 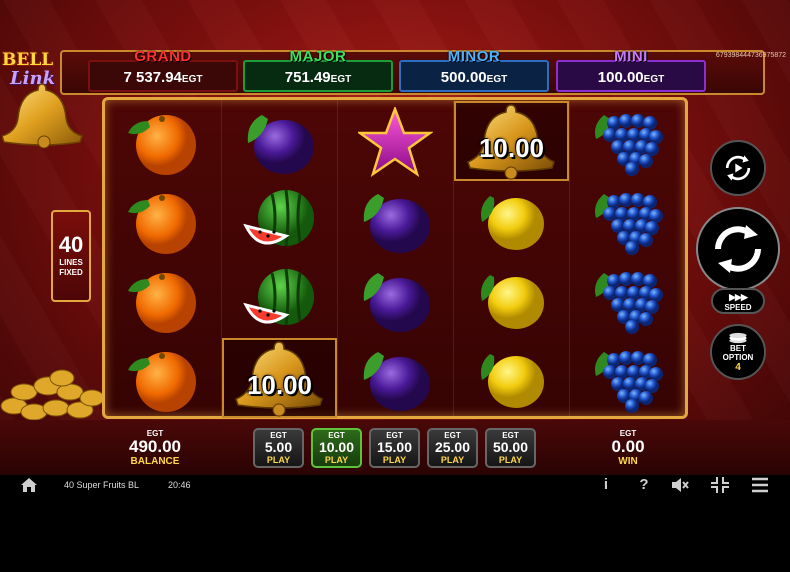 I want to click on win-display: EGT 0.00 WIN, so click(x=628, y=448).